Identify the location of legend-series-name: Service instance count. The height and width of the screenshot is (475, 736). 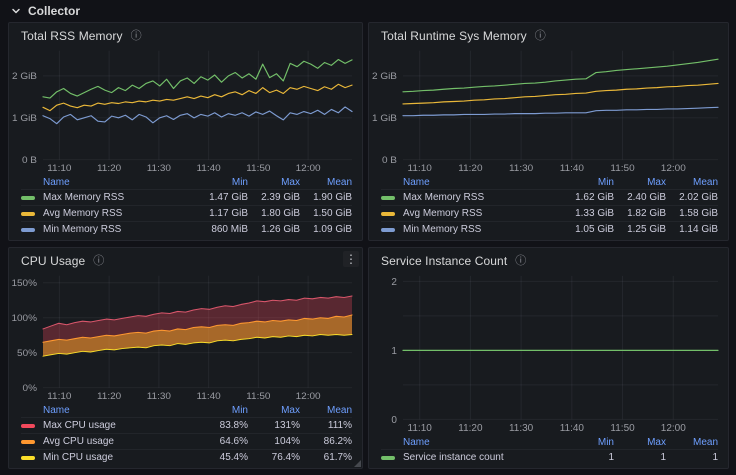
(471, 457).